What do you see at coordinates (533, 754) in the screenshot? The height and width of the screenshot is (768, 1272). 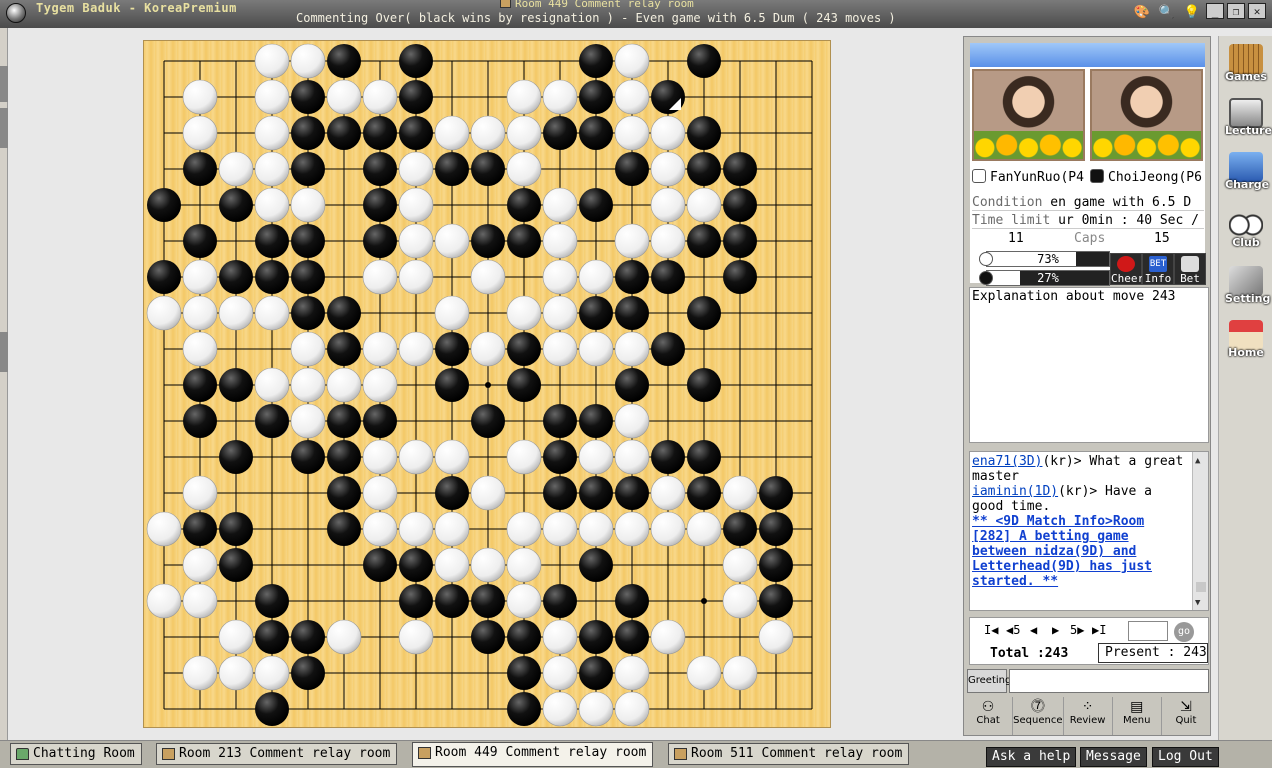 I see `tab-room-449: Room 449 Comment relay room` at bounding box center [533, 754].